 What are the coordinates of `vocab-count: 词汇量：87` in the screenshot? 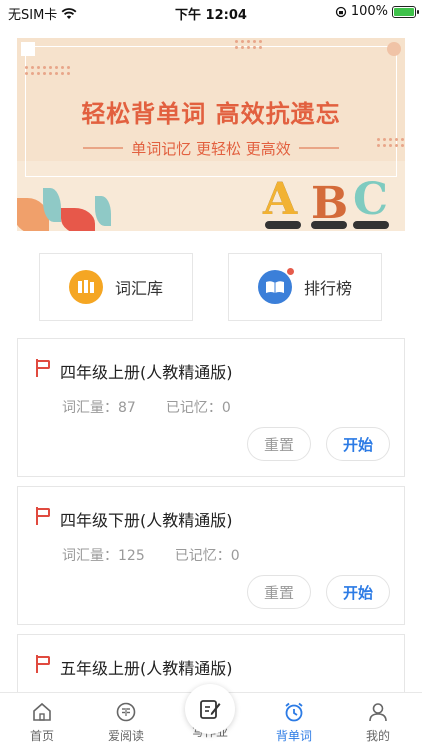 It's located at (99, 408).